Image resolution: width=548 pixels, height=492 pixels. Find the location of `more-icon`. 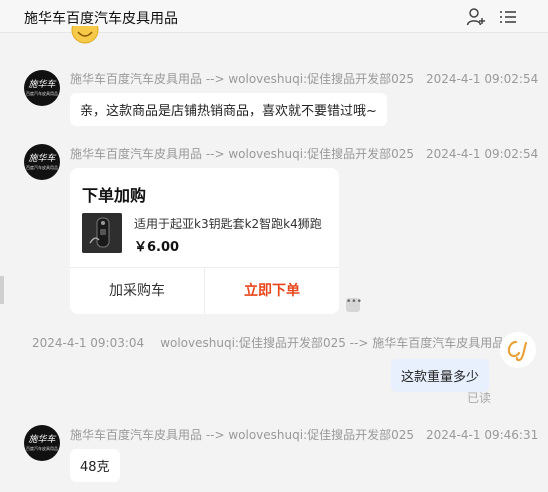

more-icon is located at coordinates (508, 17).